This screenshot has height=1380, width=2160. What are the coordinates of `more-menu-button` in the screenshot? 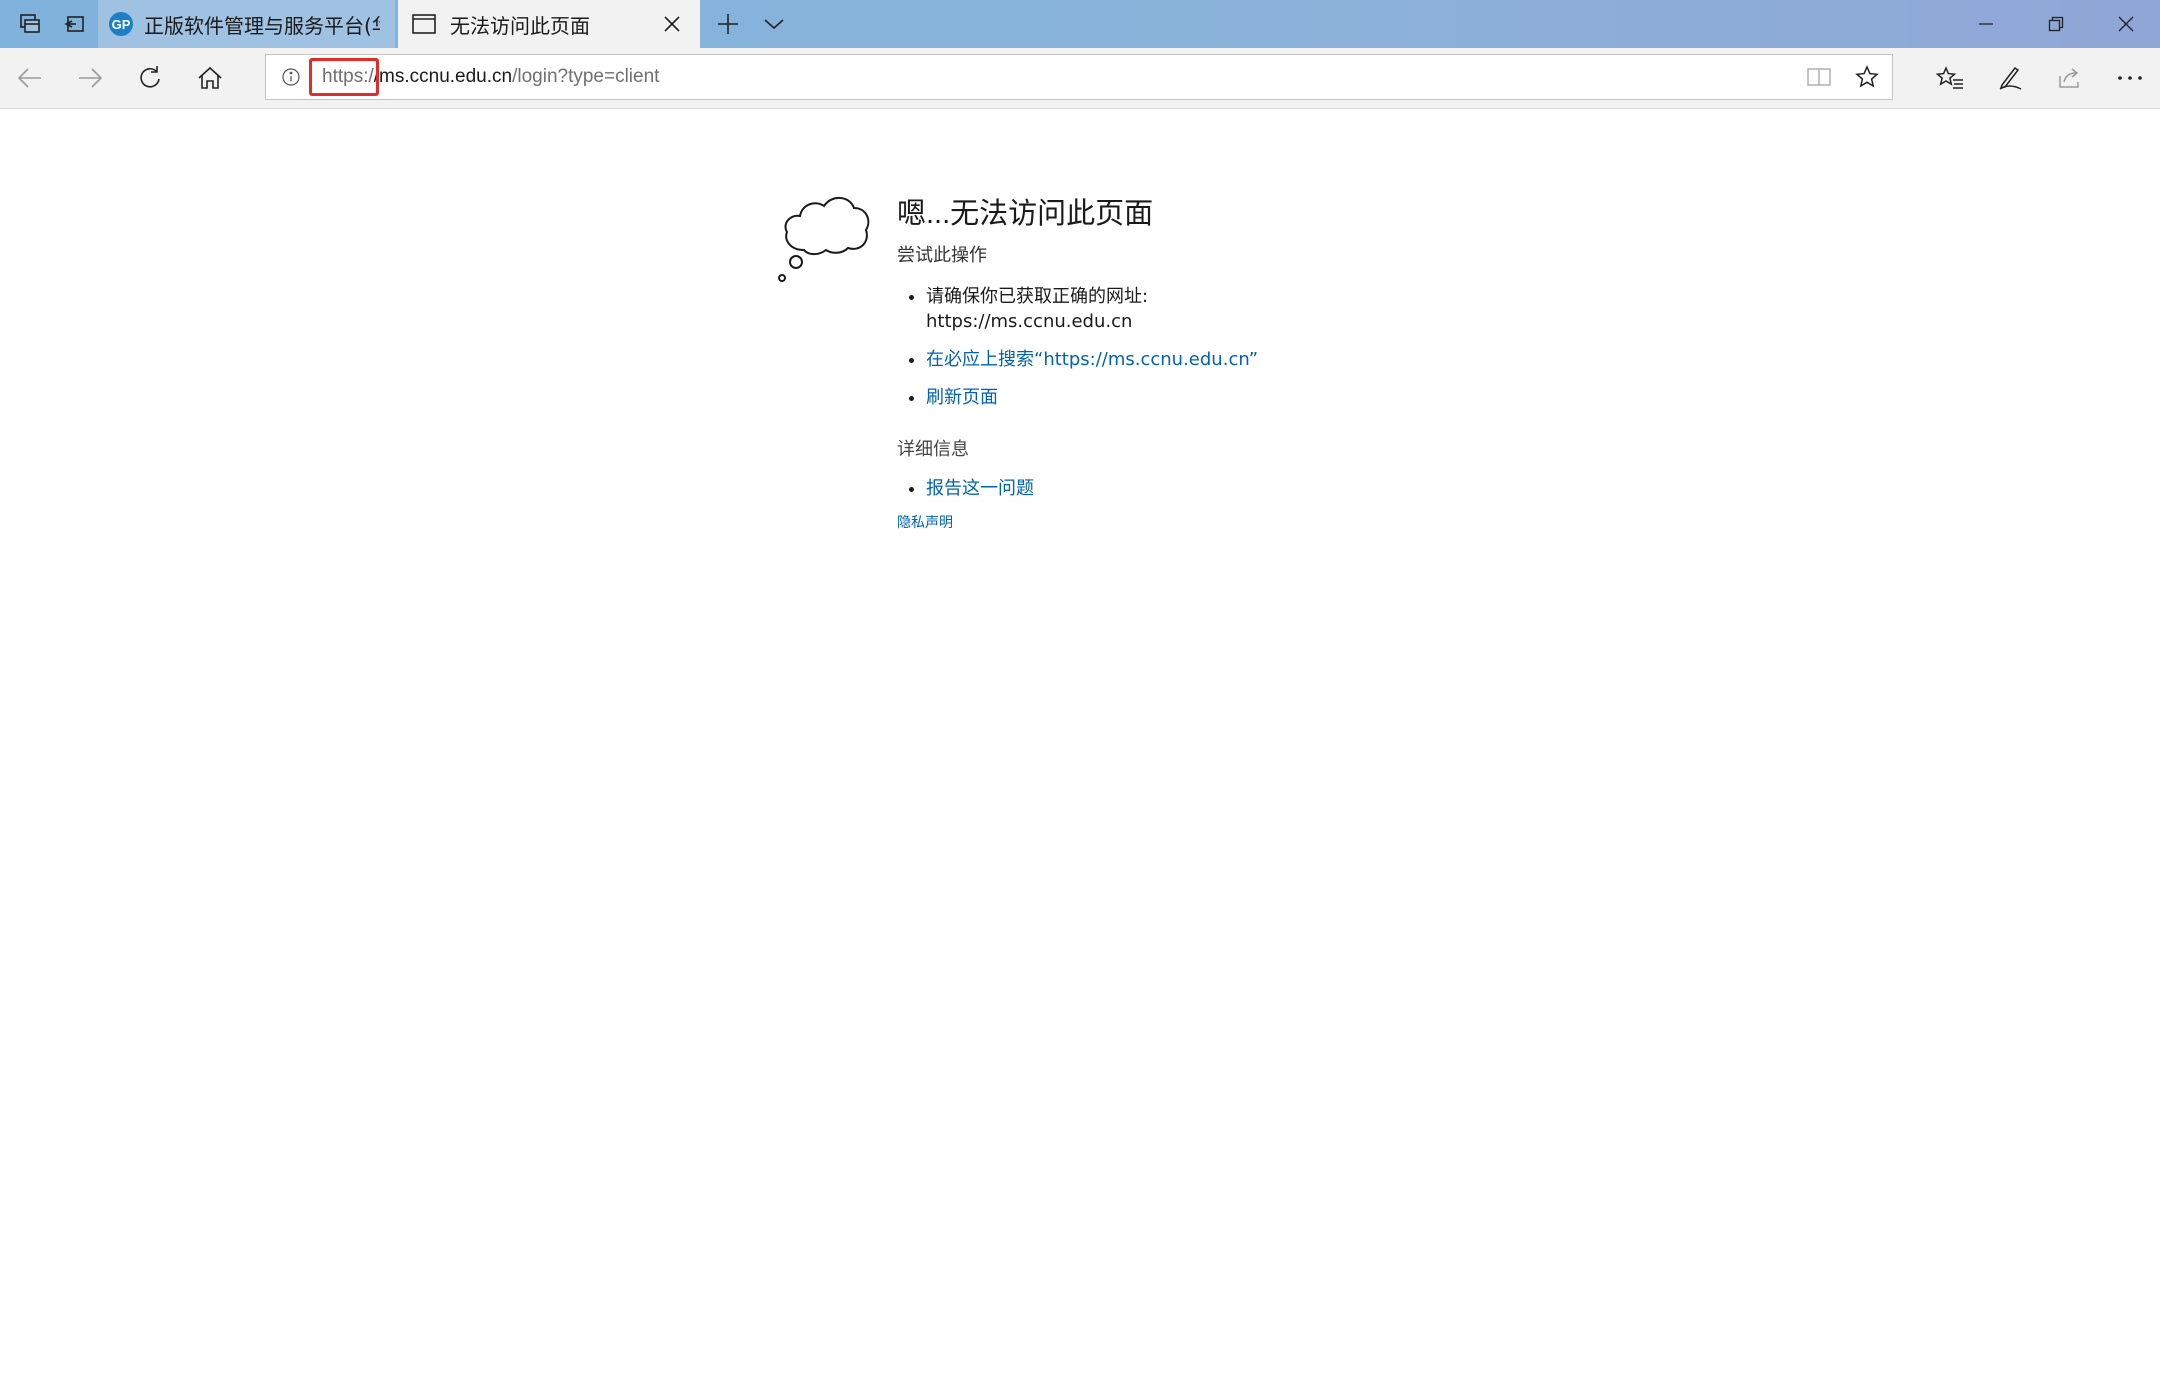 It's located at (2130, 78).